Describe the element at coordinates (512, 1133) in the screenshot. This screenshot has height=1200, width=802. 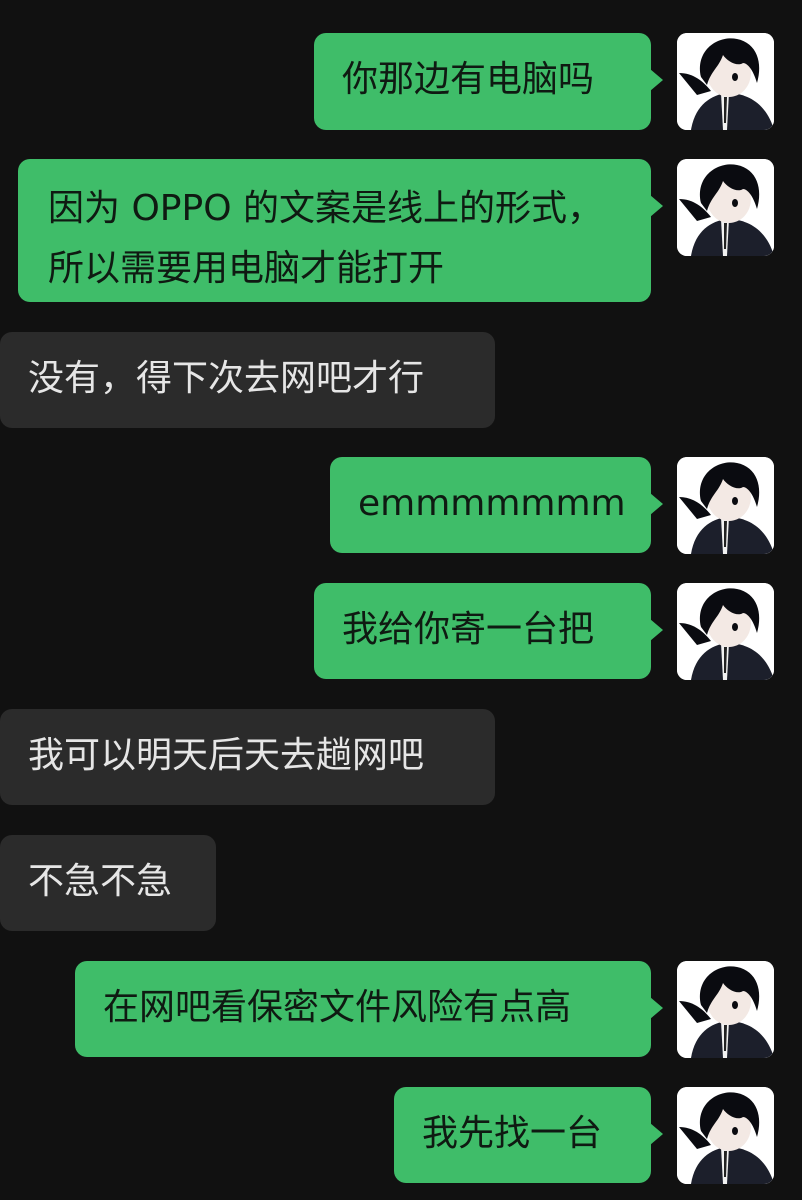
I see `message-text: 我先找一台` at that location.